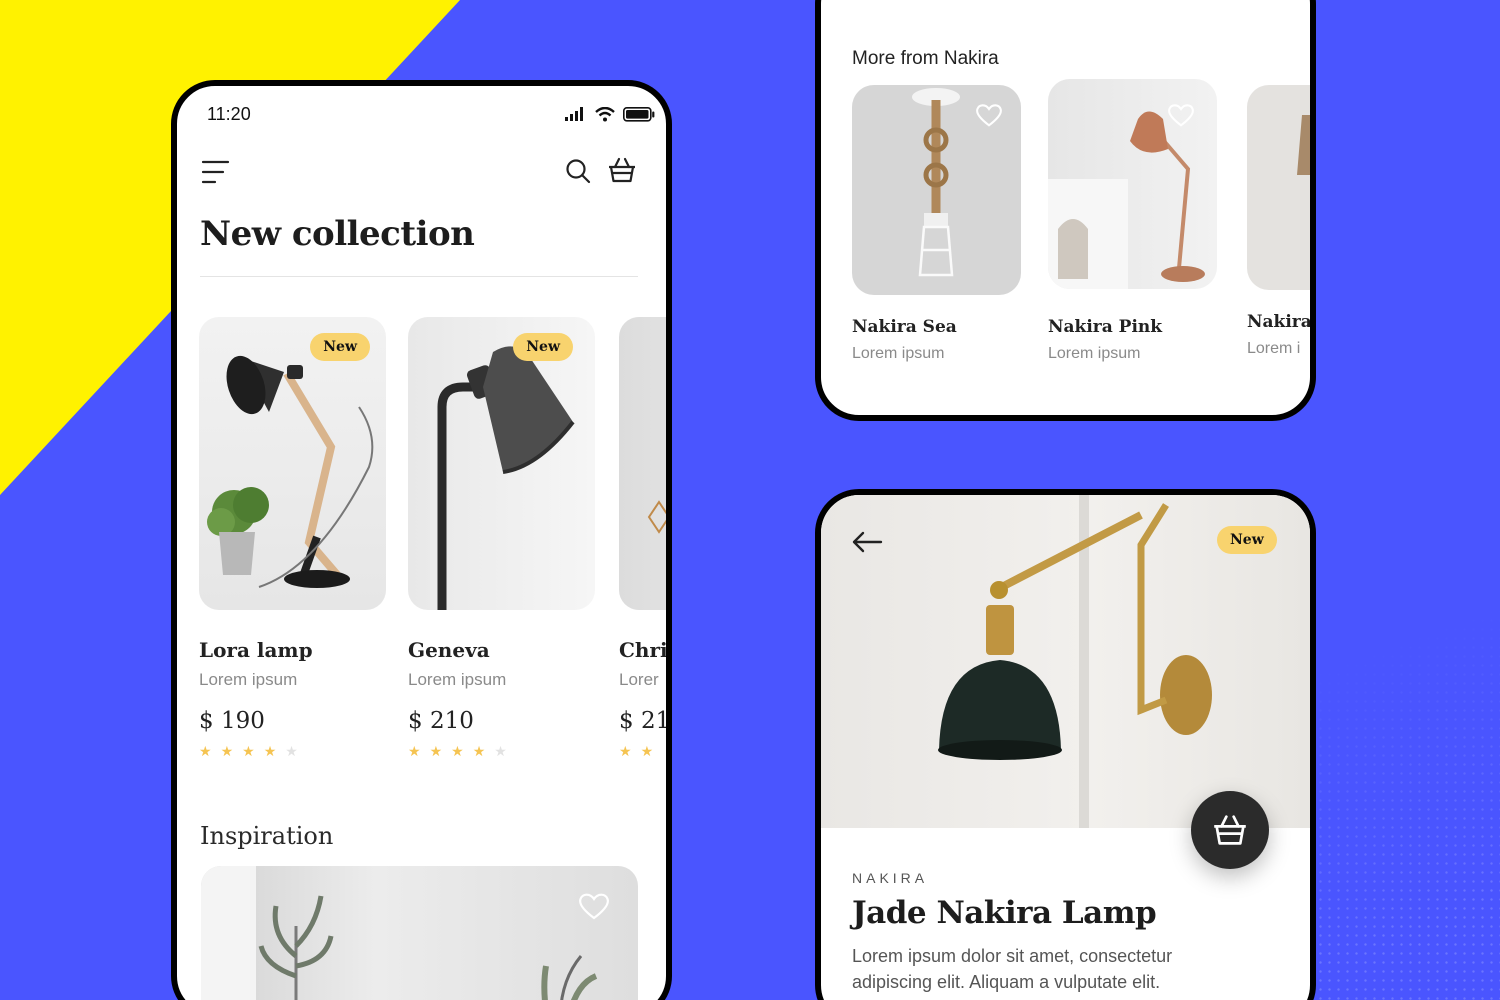 This screenshot has width=1500, height=1000. I want to click on related-product-card: Nakira Pink Lorem ipsum, so click(1132, 221).